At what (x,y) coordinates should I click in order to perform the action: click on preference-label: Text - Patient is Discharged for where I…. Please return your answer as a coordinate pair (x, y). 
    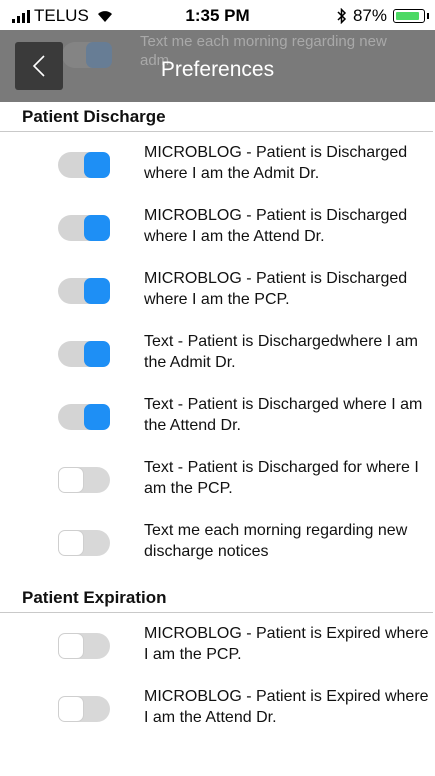
    Looking at the image, I should click on (281, 478).